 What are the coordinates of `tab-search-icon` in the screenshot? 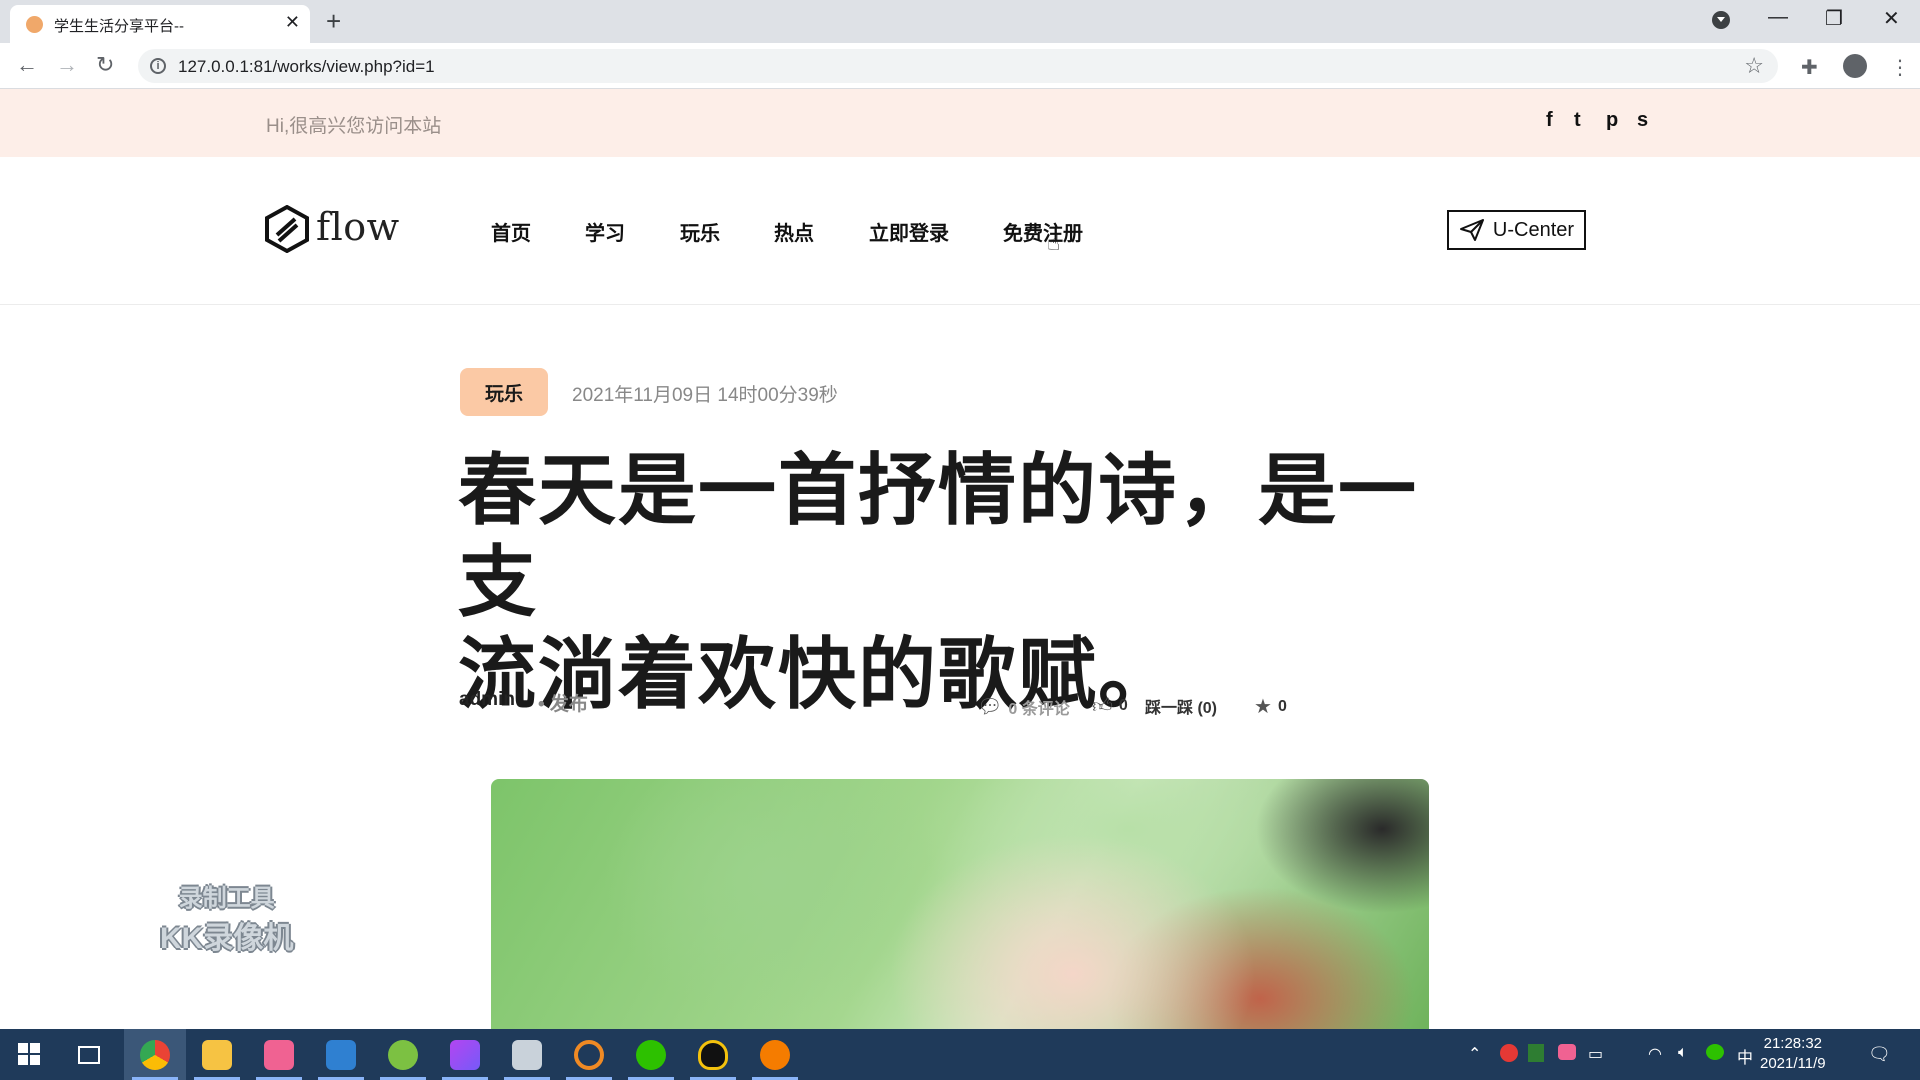 It's located at (1721, 20).